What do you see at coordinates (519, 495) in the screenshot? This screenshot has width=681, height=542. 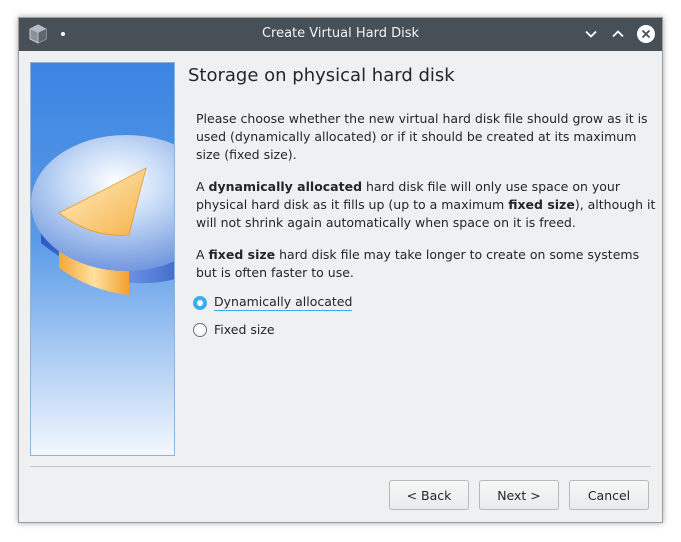 I see `next-button: Next >` at bounding box center [519, 495].